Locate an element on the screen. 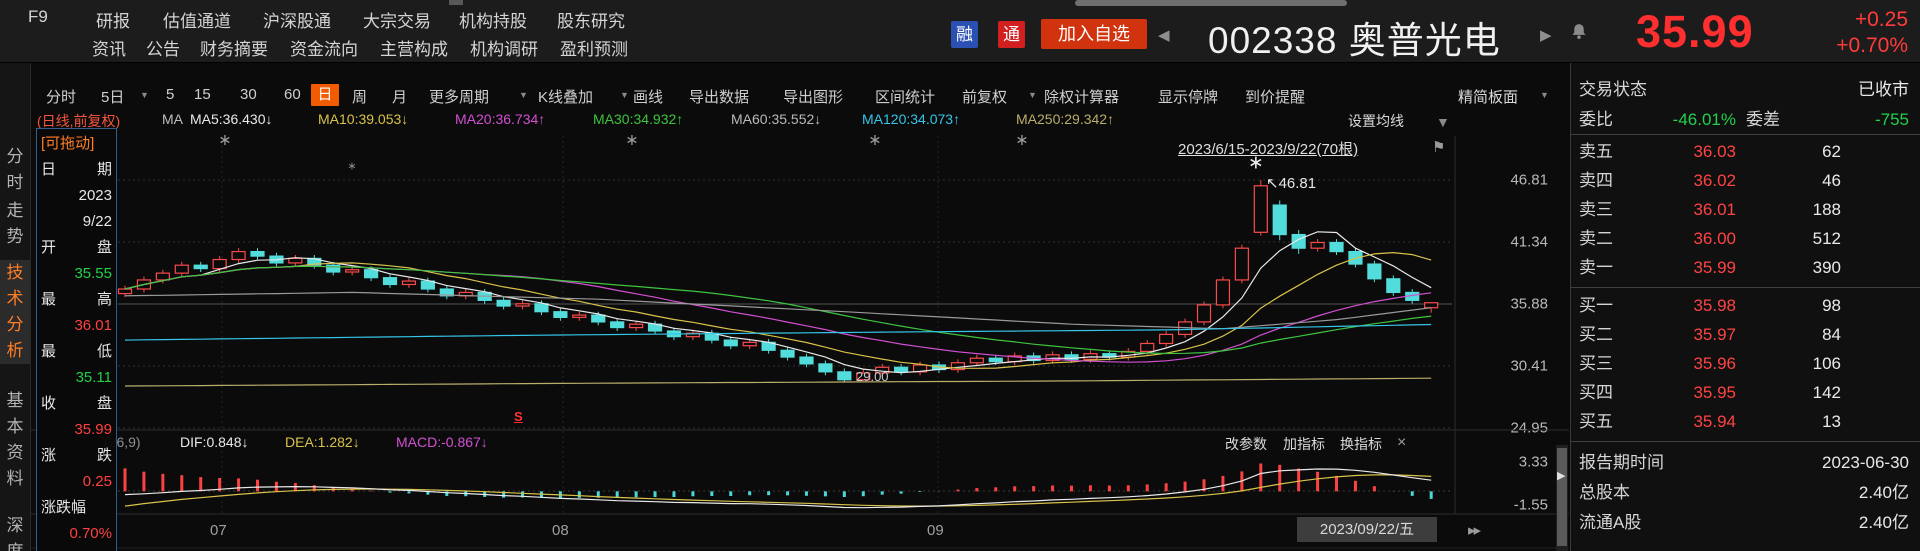  stock-code-name: 002338 奥普光电 is located at coordinates (1354, 40).